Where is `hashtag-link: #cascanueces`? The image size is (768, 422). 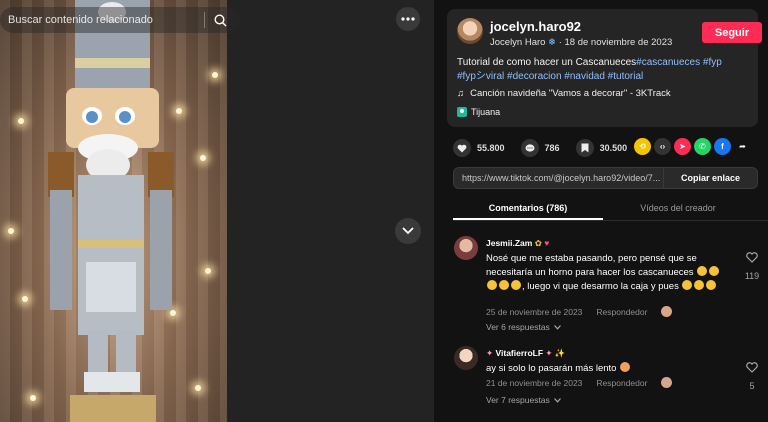
hashtag-link: #cascanueces is located at coordinates (668, 62).